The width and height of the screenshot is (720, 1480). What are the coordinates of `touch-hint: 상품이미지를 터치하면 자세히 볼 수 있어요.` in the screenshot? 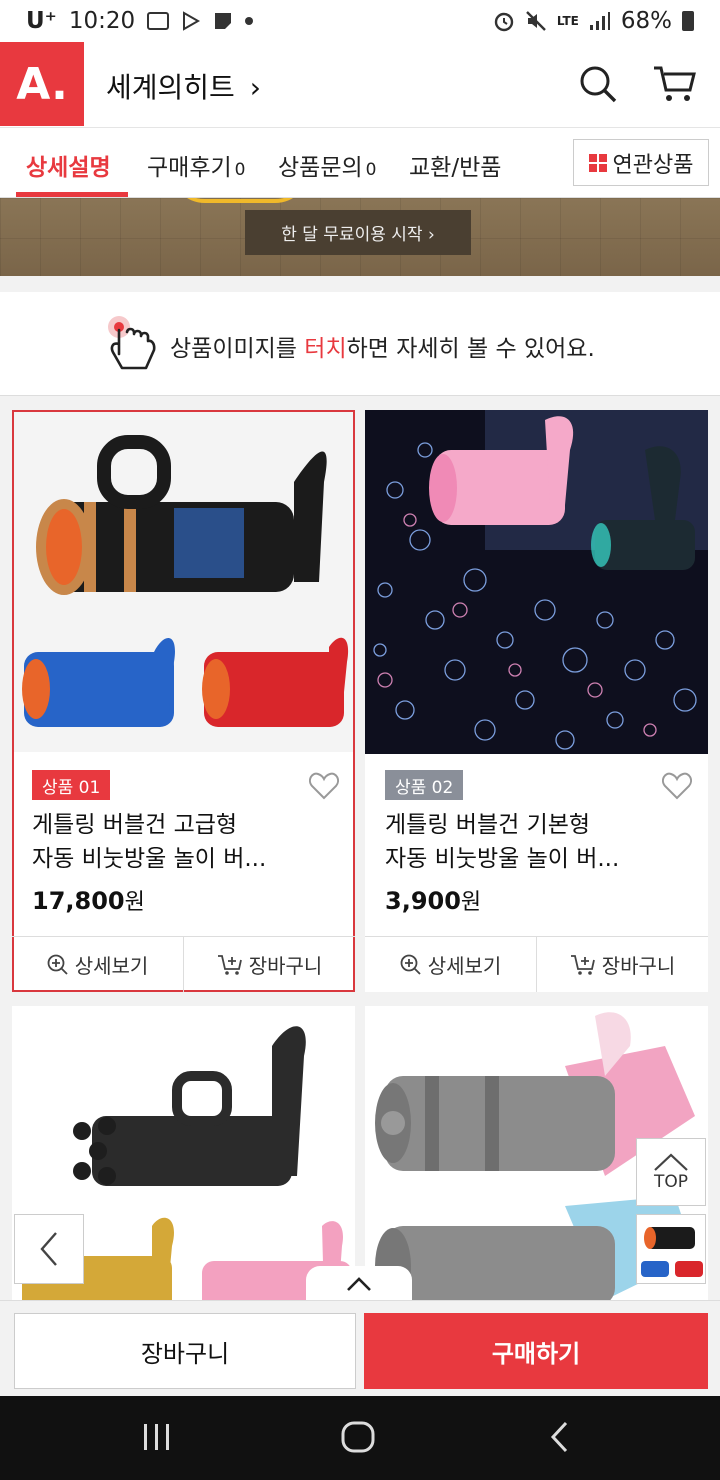 It's located at (360, 344).